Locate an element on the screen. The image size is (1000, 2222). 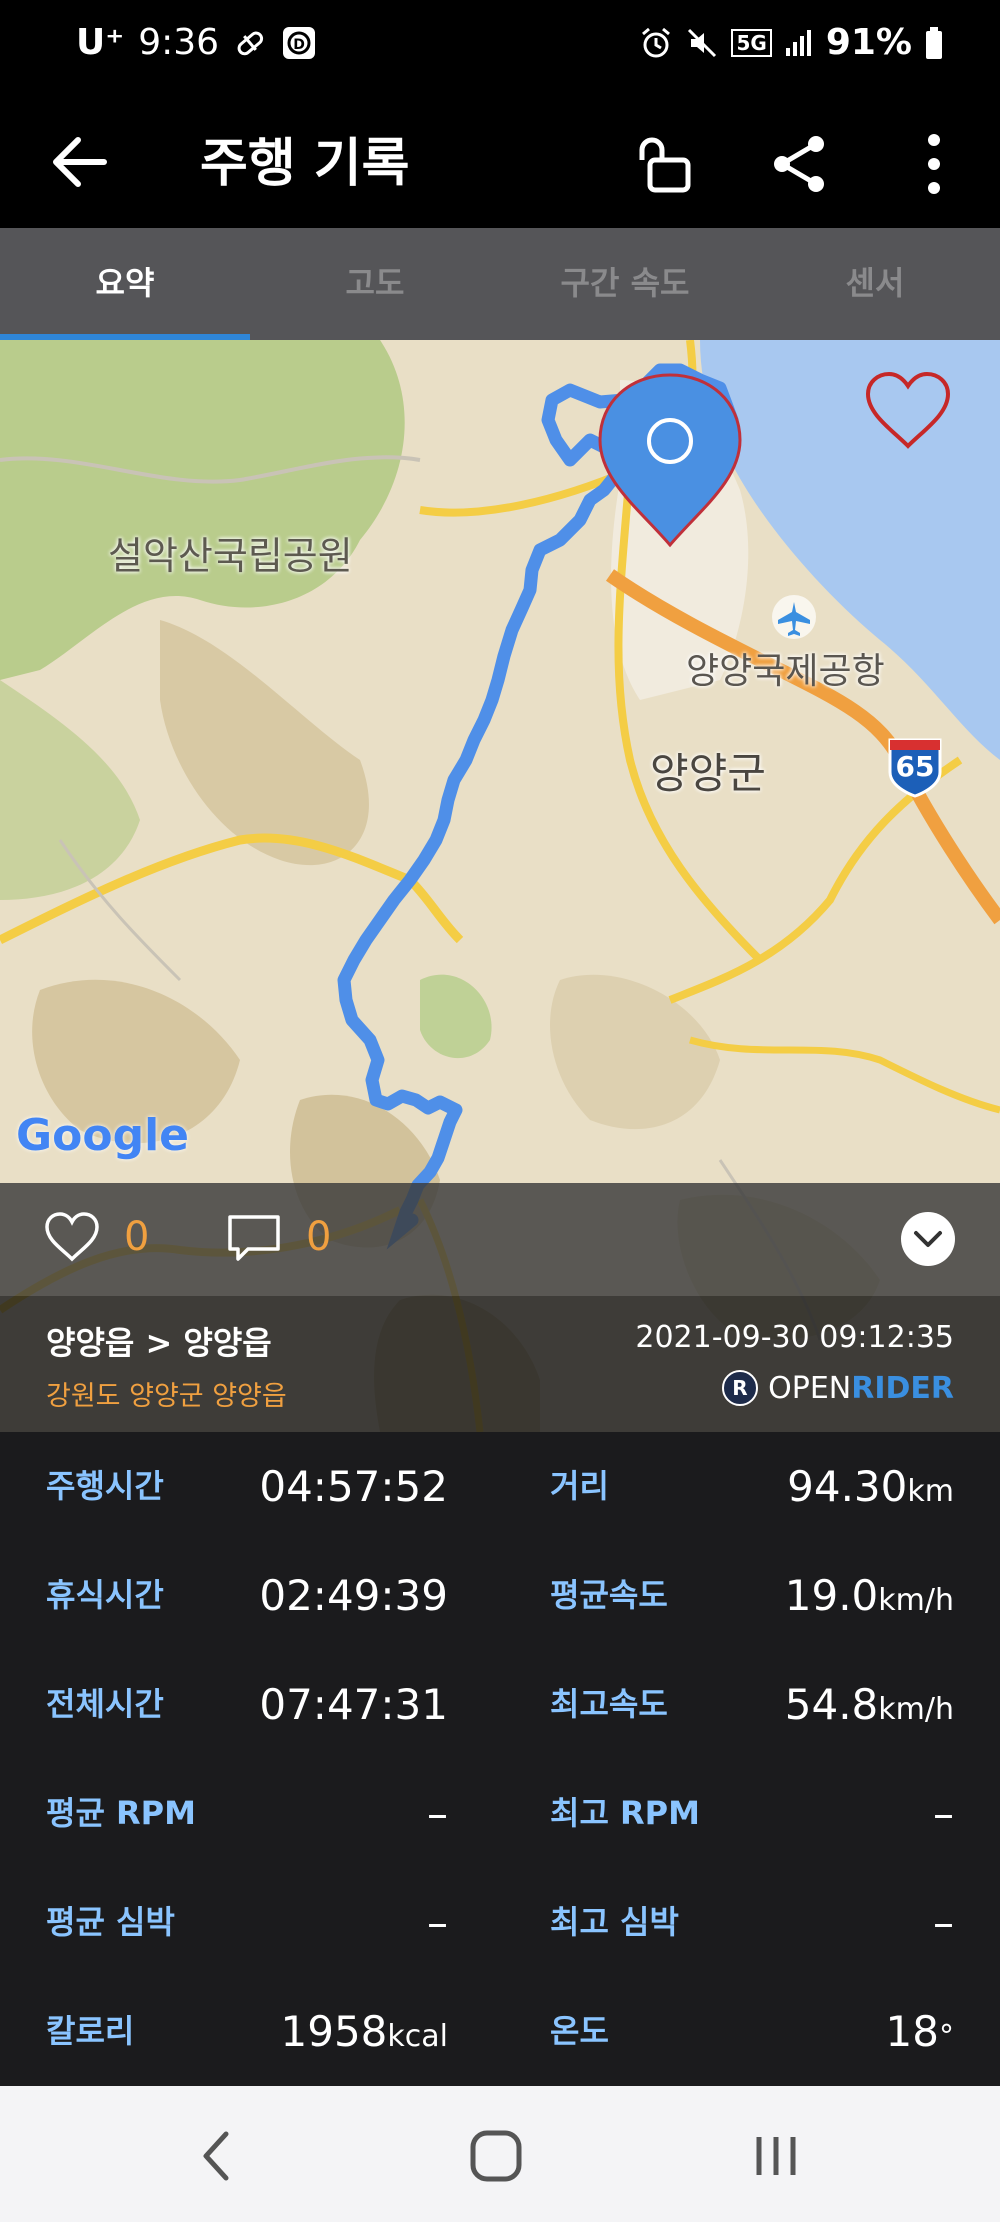
total-time-label: 전체시간 is located at coordinates (105, 1704).